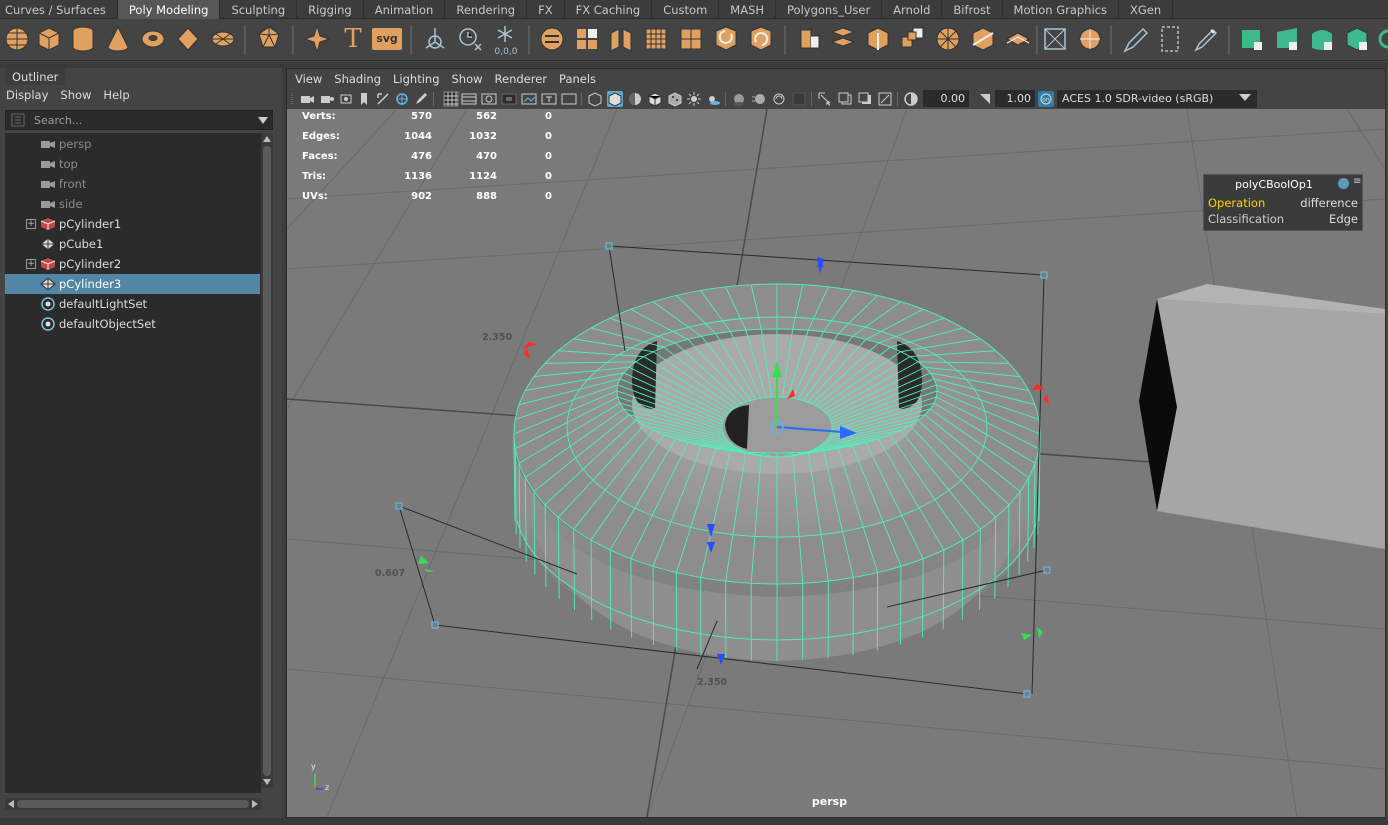 This screenshot has width=1388, height=825. I want to click on safe-title-icon, so click(569, 99).